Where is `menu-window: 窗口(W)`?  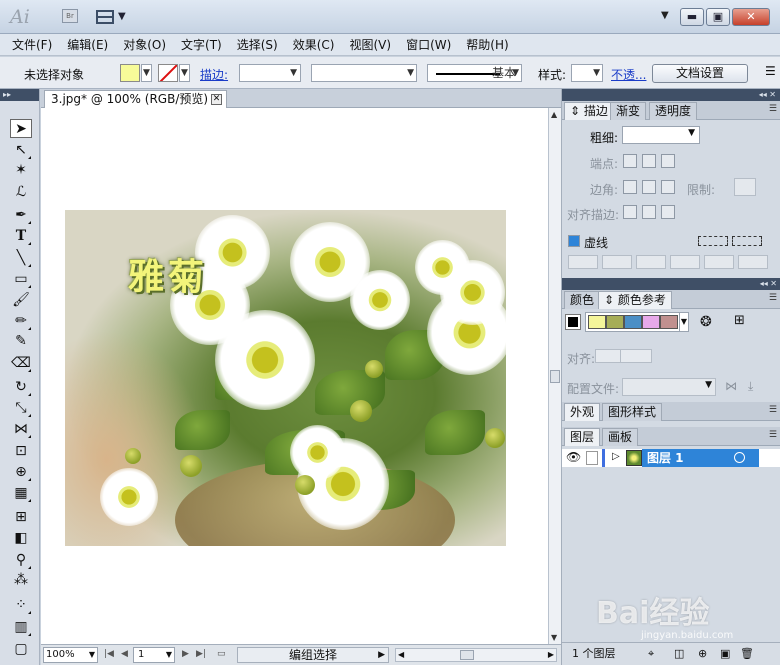 menu-window: 窗口(W) is located at coordinates (428, 44).